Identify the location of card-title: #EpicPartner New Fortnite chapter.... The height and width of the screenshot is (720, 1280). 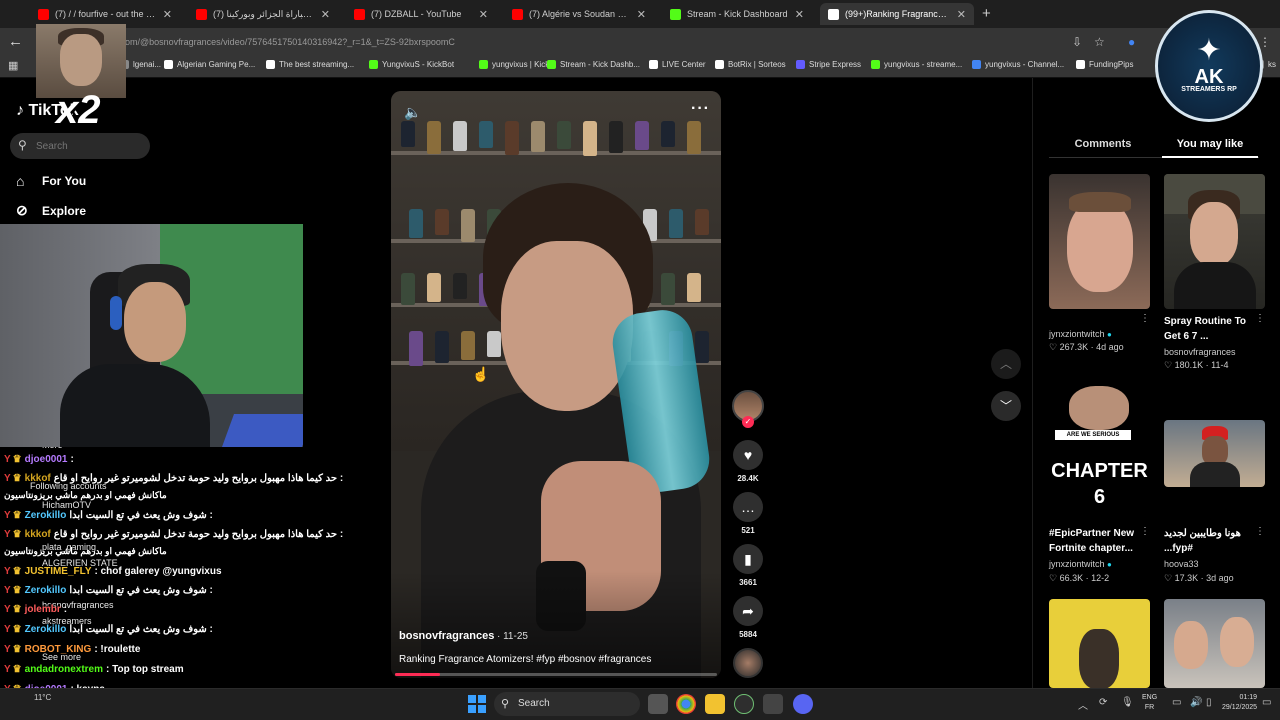
(1100, 541).